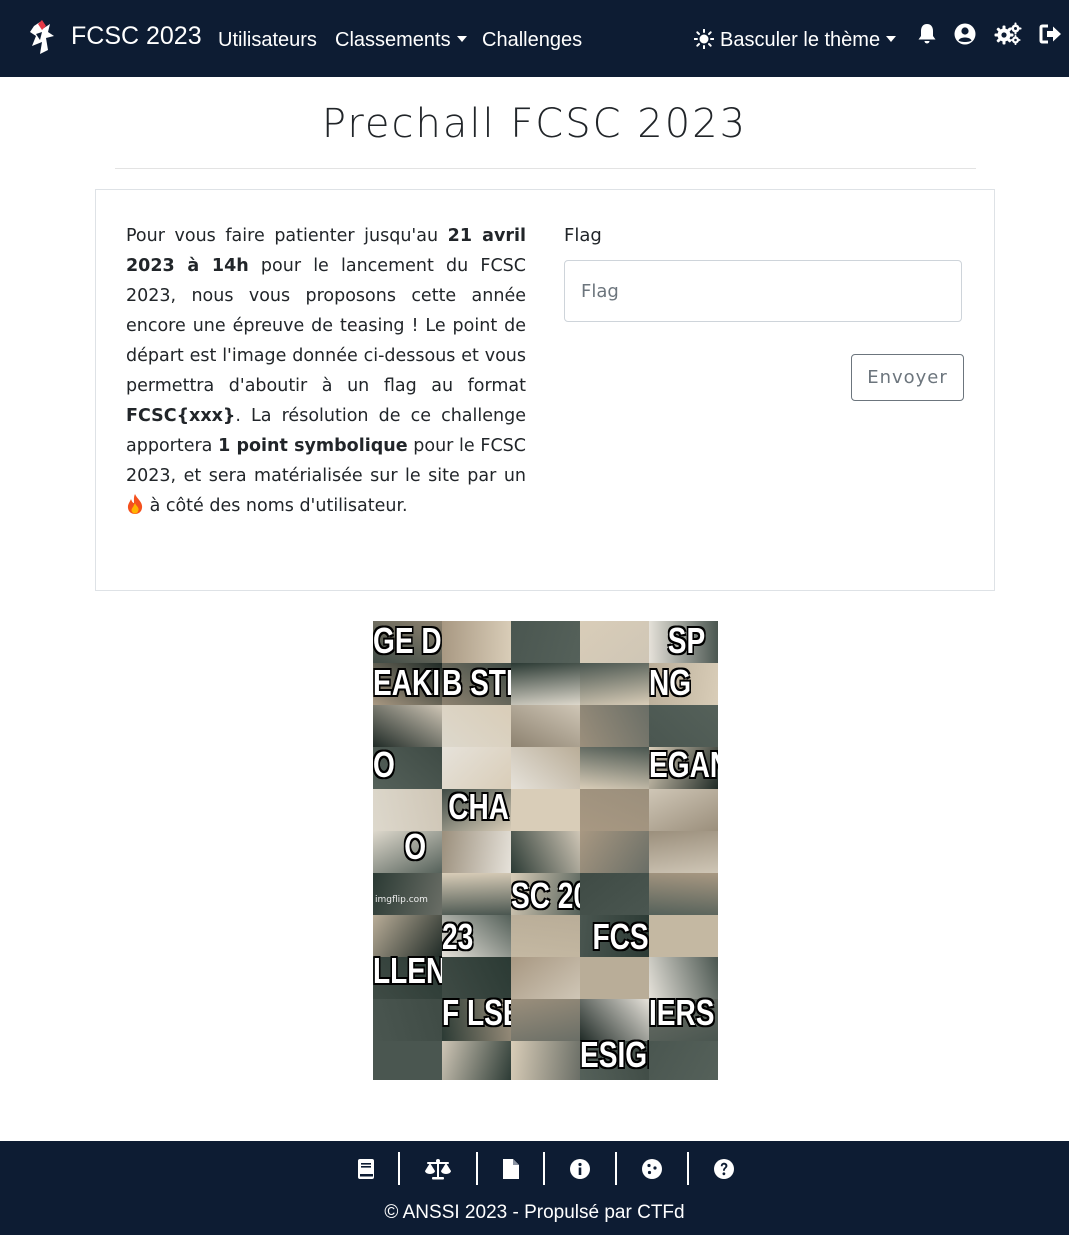 This screenshot has height=1235, width=1069. Describe the element at coordinates (276, 506) in the screenshot. I see `desc-text-5: à côté des noms d'utilisateur.` at that location.